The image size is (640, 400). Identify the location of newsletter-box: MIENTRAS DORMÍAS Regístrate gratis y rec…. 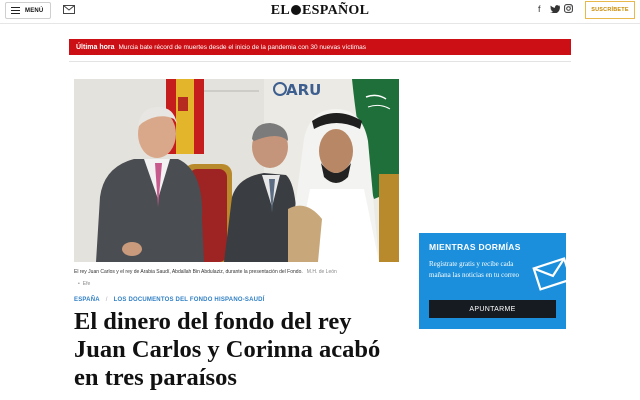
(492, 281).